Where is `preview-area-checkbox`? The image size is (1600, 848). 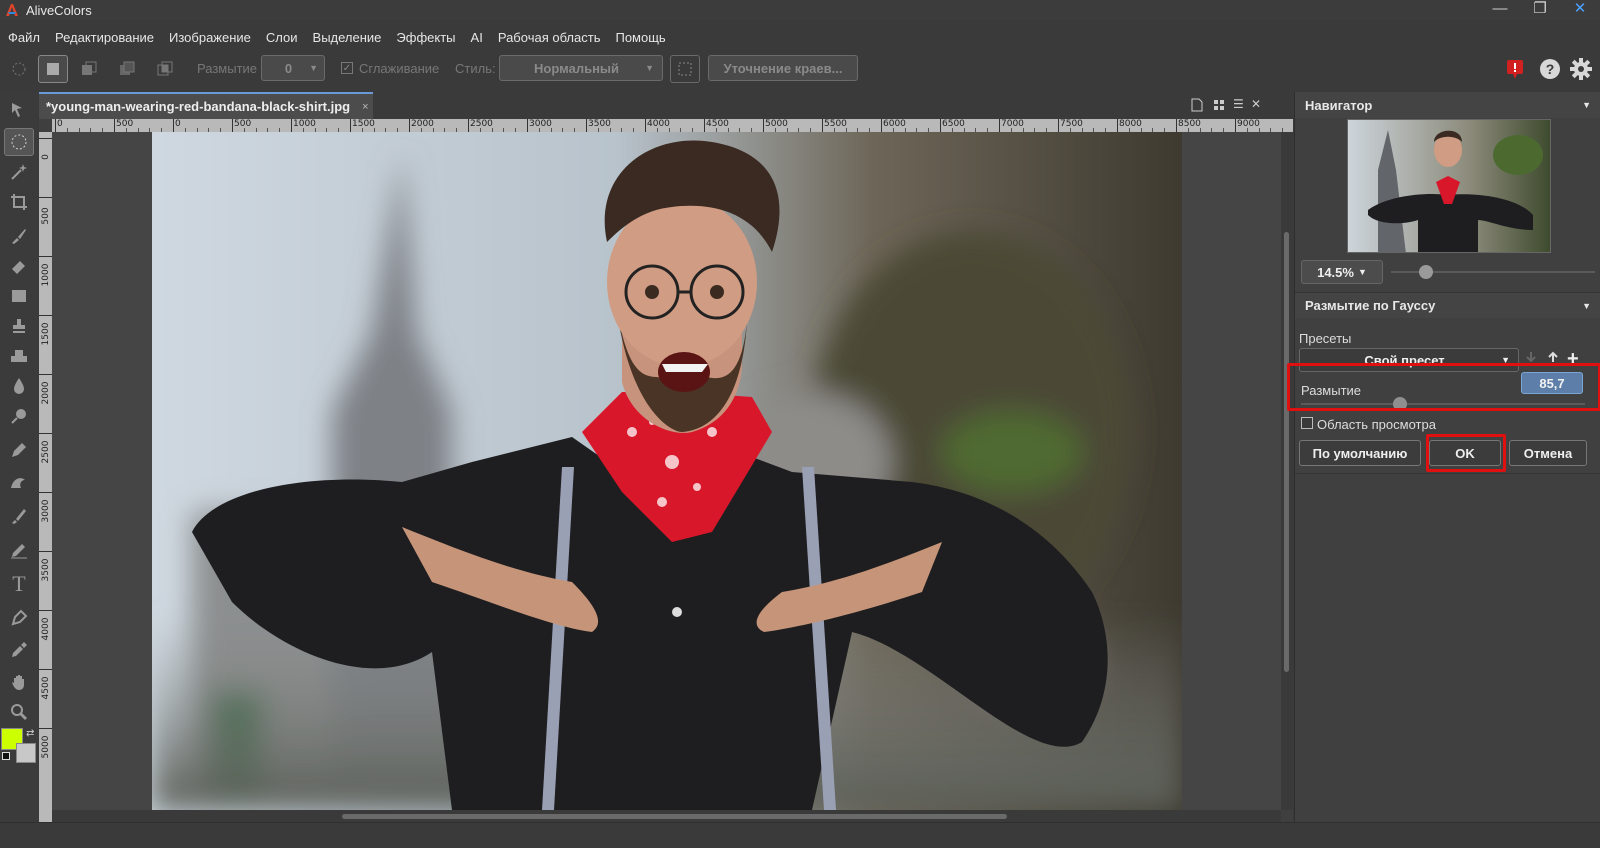 preview-area-checkbox is located at coordinates (1307, 423).